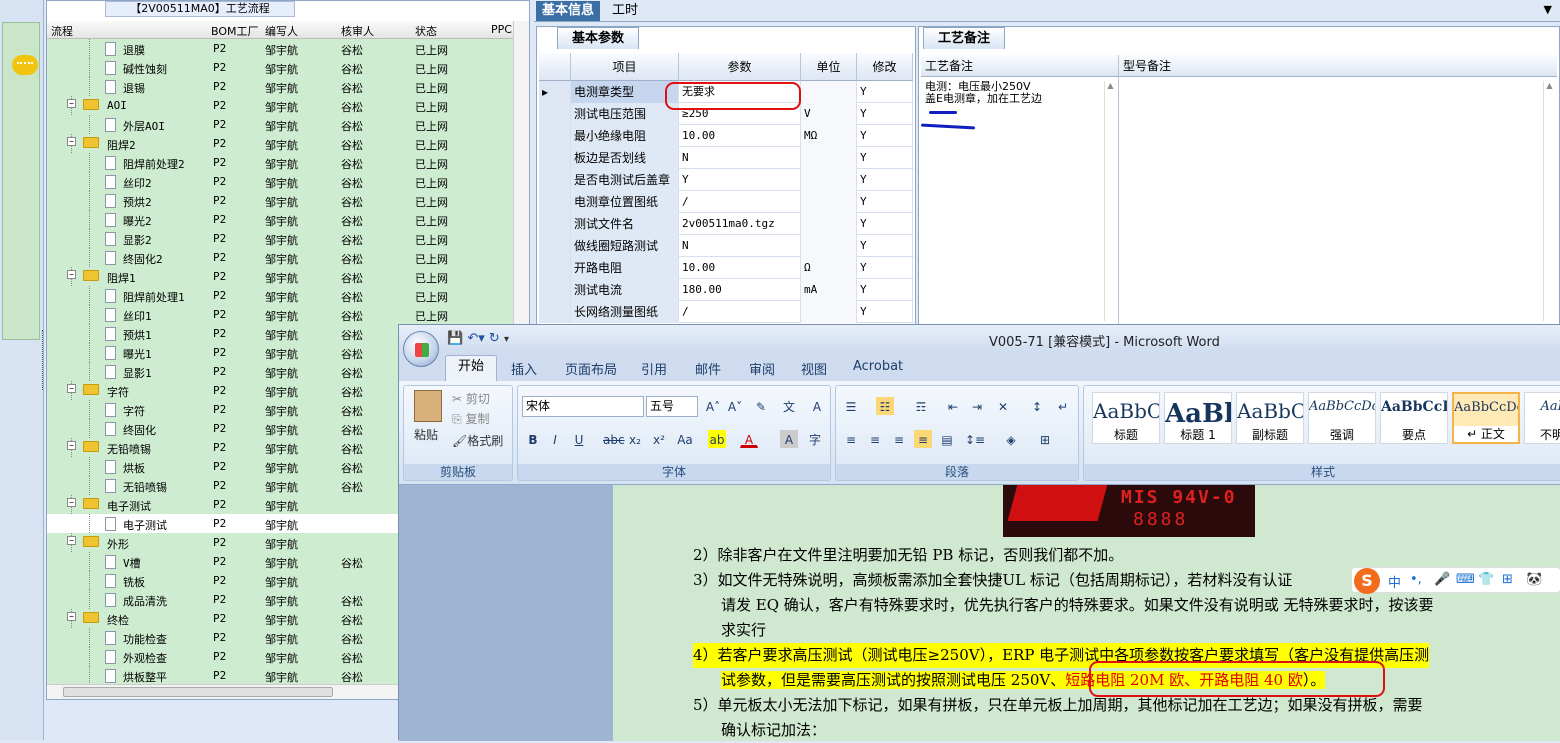 Image resolution: width=1560 pixels, height=743 pixels. What do you see at coordinates (288, 219) in the screenshot?
I see `tree-item-row: 曝光2 P2 邹宇航 谷松 已上网` at bounding box center [288, 219].